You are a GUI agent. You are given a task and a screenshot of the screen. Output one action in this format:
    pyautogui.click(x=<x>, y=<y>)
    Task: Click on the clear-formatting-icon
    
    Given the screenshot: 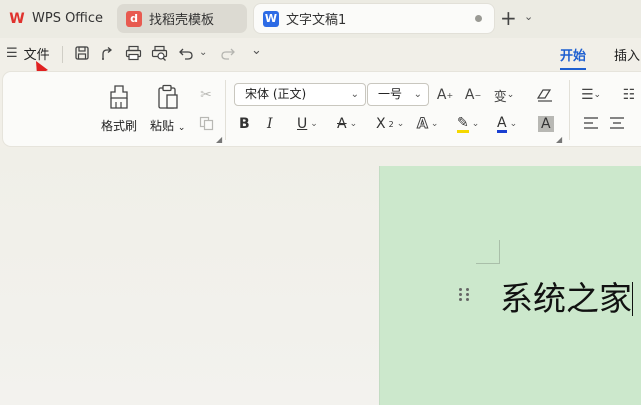 What is the action you would take?
    pyautogui.click(x=545, y=95)
    